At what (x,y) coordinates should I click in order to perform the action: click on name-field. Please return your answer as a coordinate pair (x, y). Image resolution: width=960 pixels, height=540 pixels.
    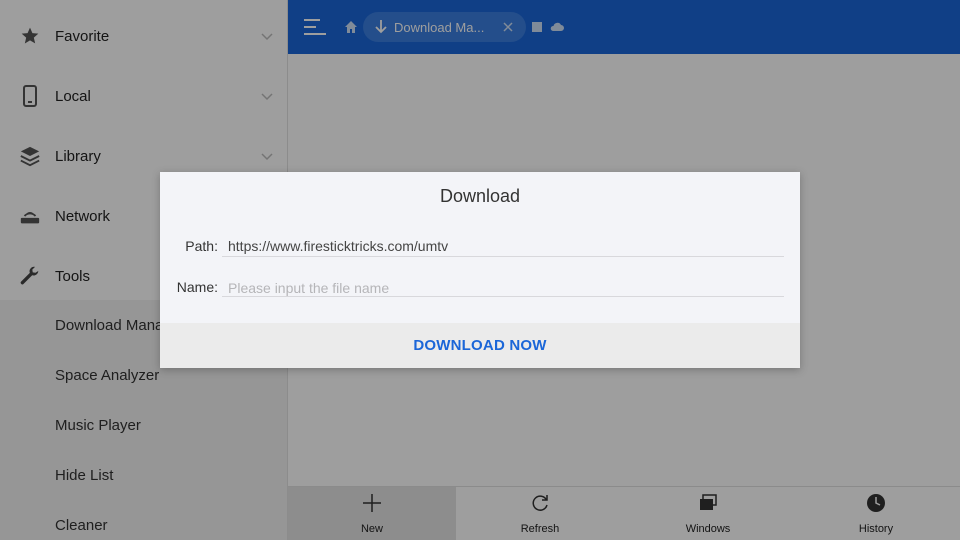
    Looking at the image, I should click on (506, 288).